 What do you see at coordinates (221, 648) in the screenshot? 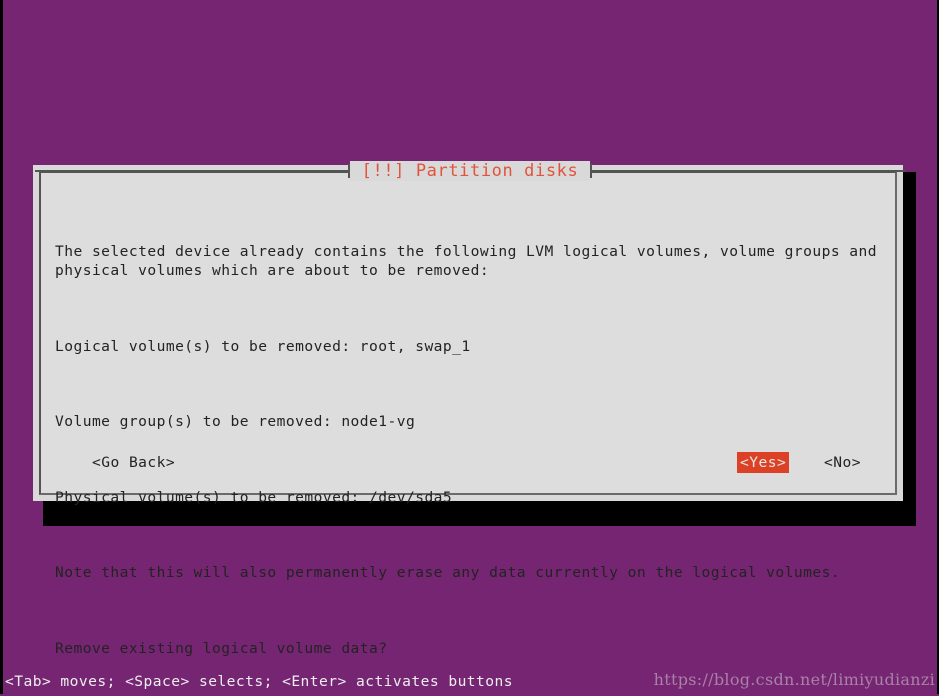
I see `paragraph-question: Remove existing logical volume data?` at bounding box center [221, 648].